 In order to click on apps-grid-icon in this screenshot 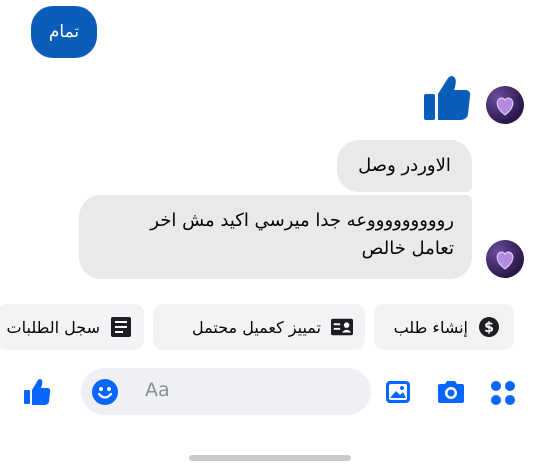, I will do `click(503, 393)`.